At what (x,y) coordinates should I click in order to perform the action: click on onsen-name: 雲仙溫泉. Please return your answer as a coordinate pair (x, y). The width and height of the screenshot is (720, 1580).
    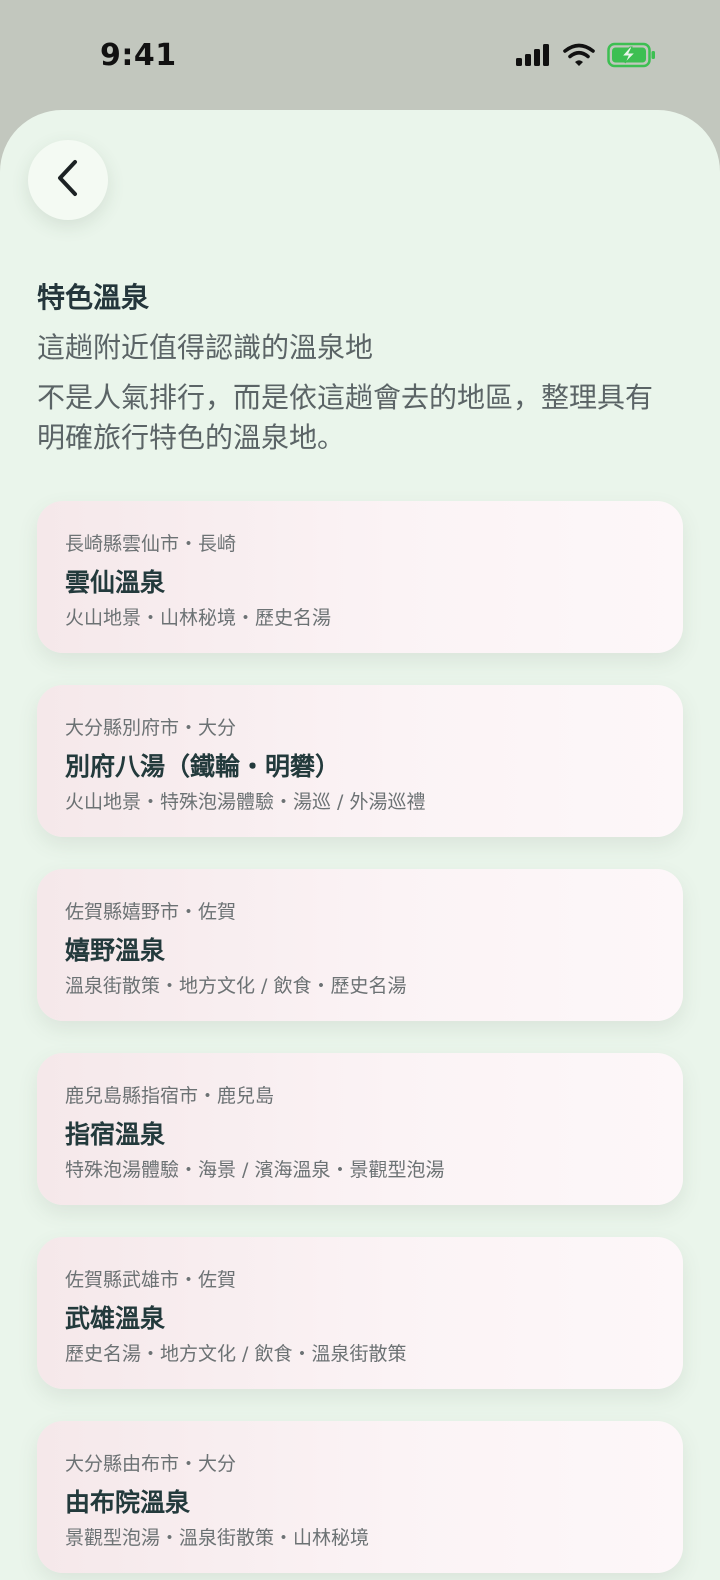
    Looking at the image, I should click on (115, 582).